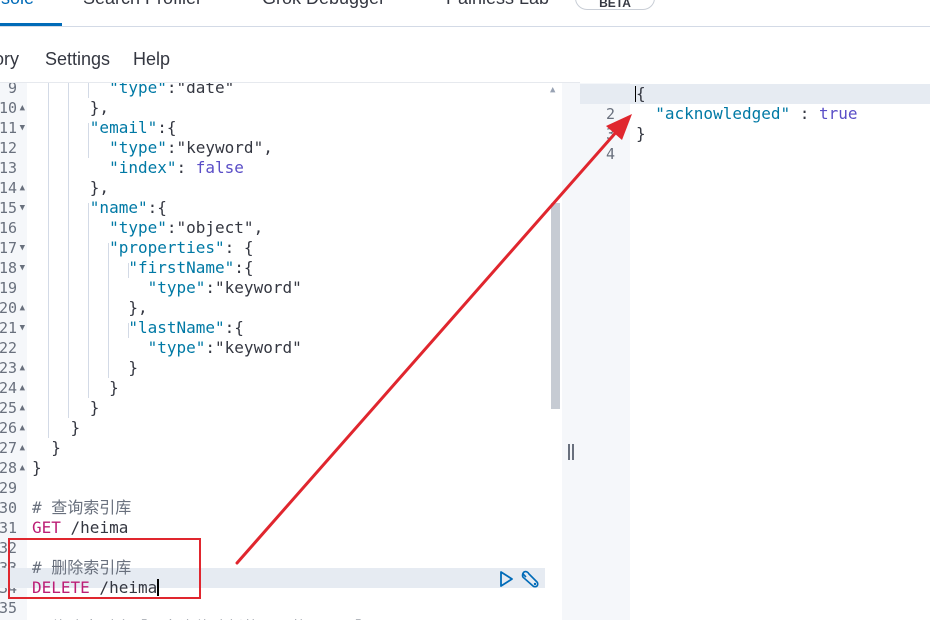  What do you see at coordinates (506, 579) in the screenshot?
I see `play-icon` at bounding box center [506, 579].